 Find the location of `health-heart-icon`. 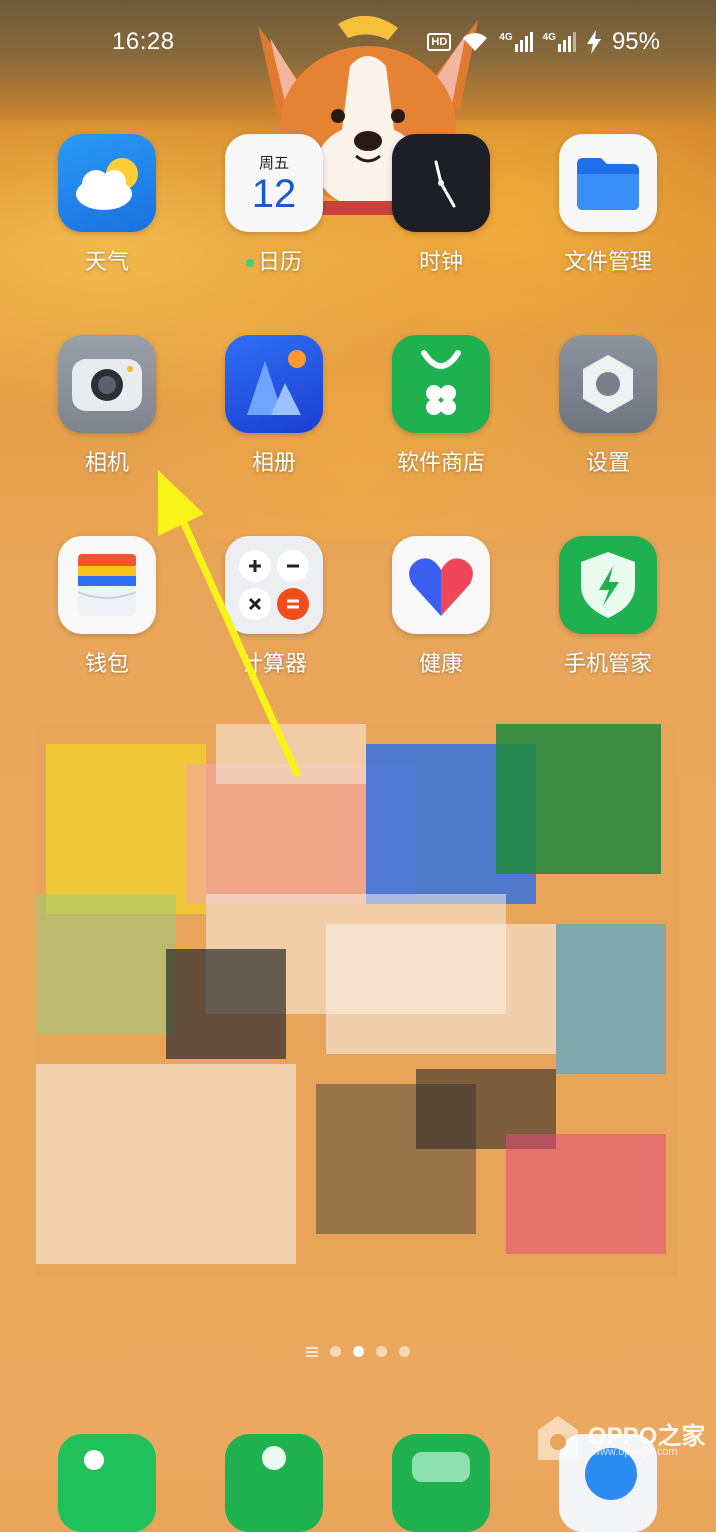

health-heart-icon is located at coordinates (441, 585).